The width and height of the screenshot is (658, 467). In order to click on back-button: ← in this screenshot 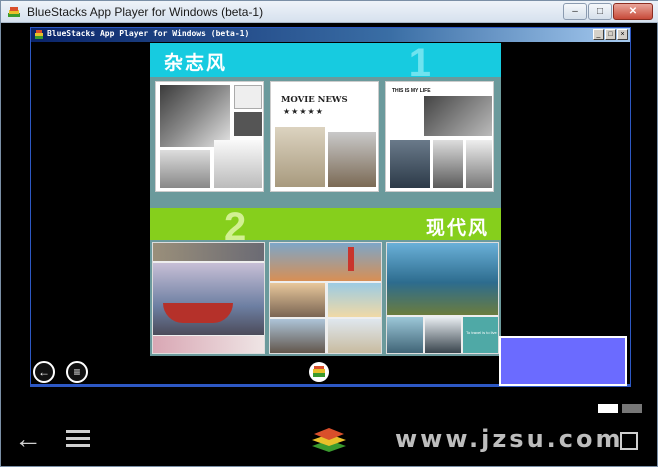, I will do `click(29, 438)`.